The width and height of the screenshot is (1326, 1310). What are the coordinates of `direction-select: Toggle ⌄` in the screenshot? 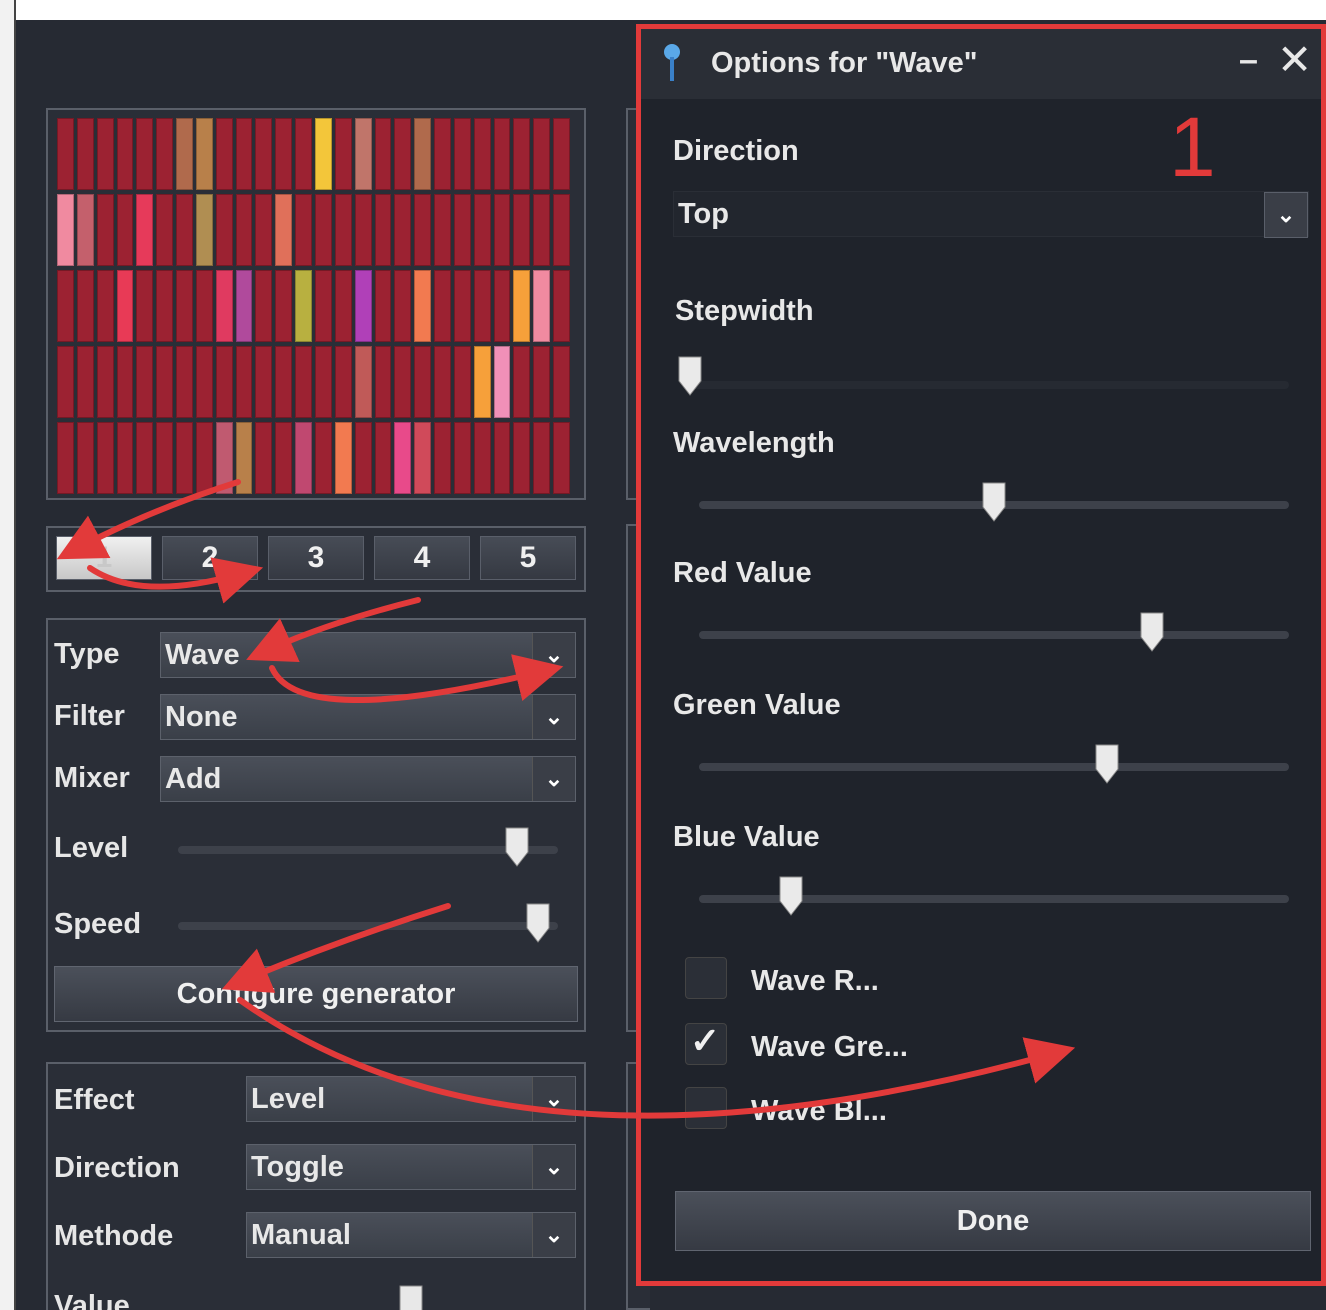 It's located at (411, 1167).